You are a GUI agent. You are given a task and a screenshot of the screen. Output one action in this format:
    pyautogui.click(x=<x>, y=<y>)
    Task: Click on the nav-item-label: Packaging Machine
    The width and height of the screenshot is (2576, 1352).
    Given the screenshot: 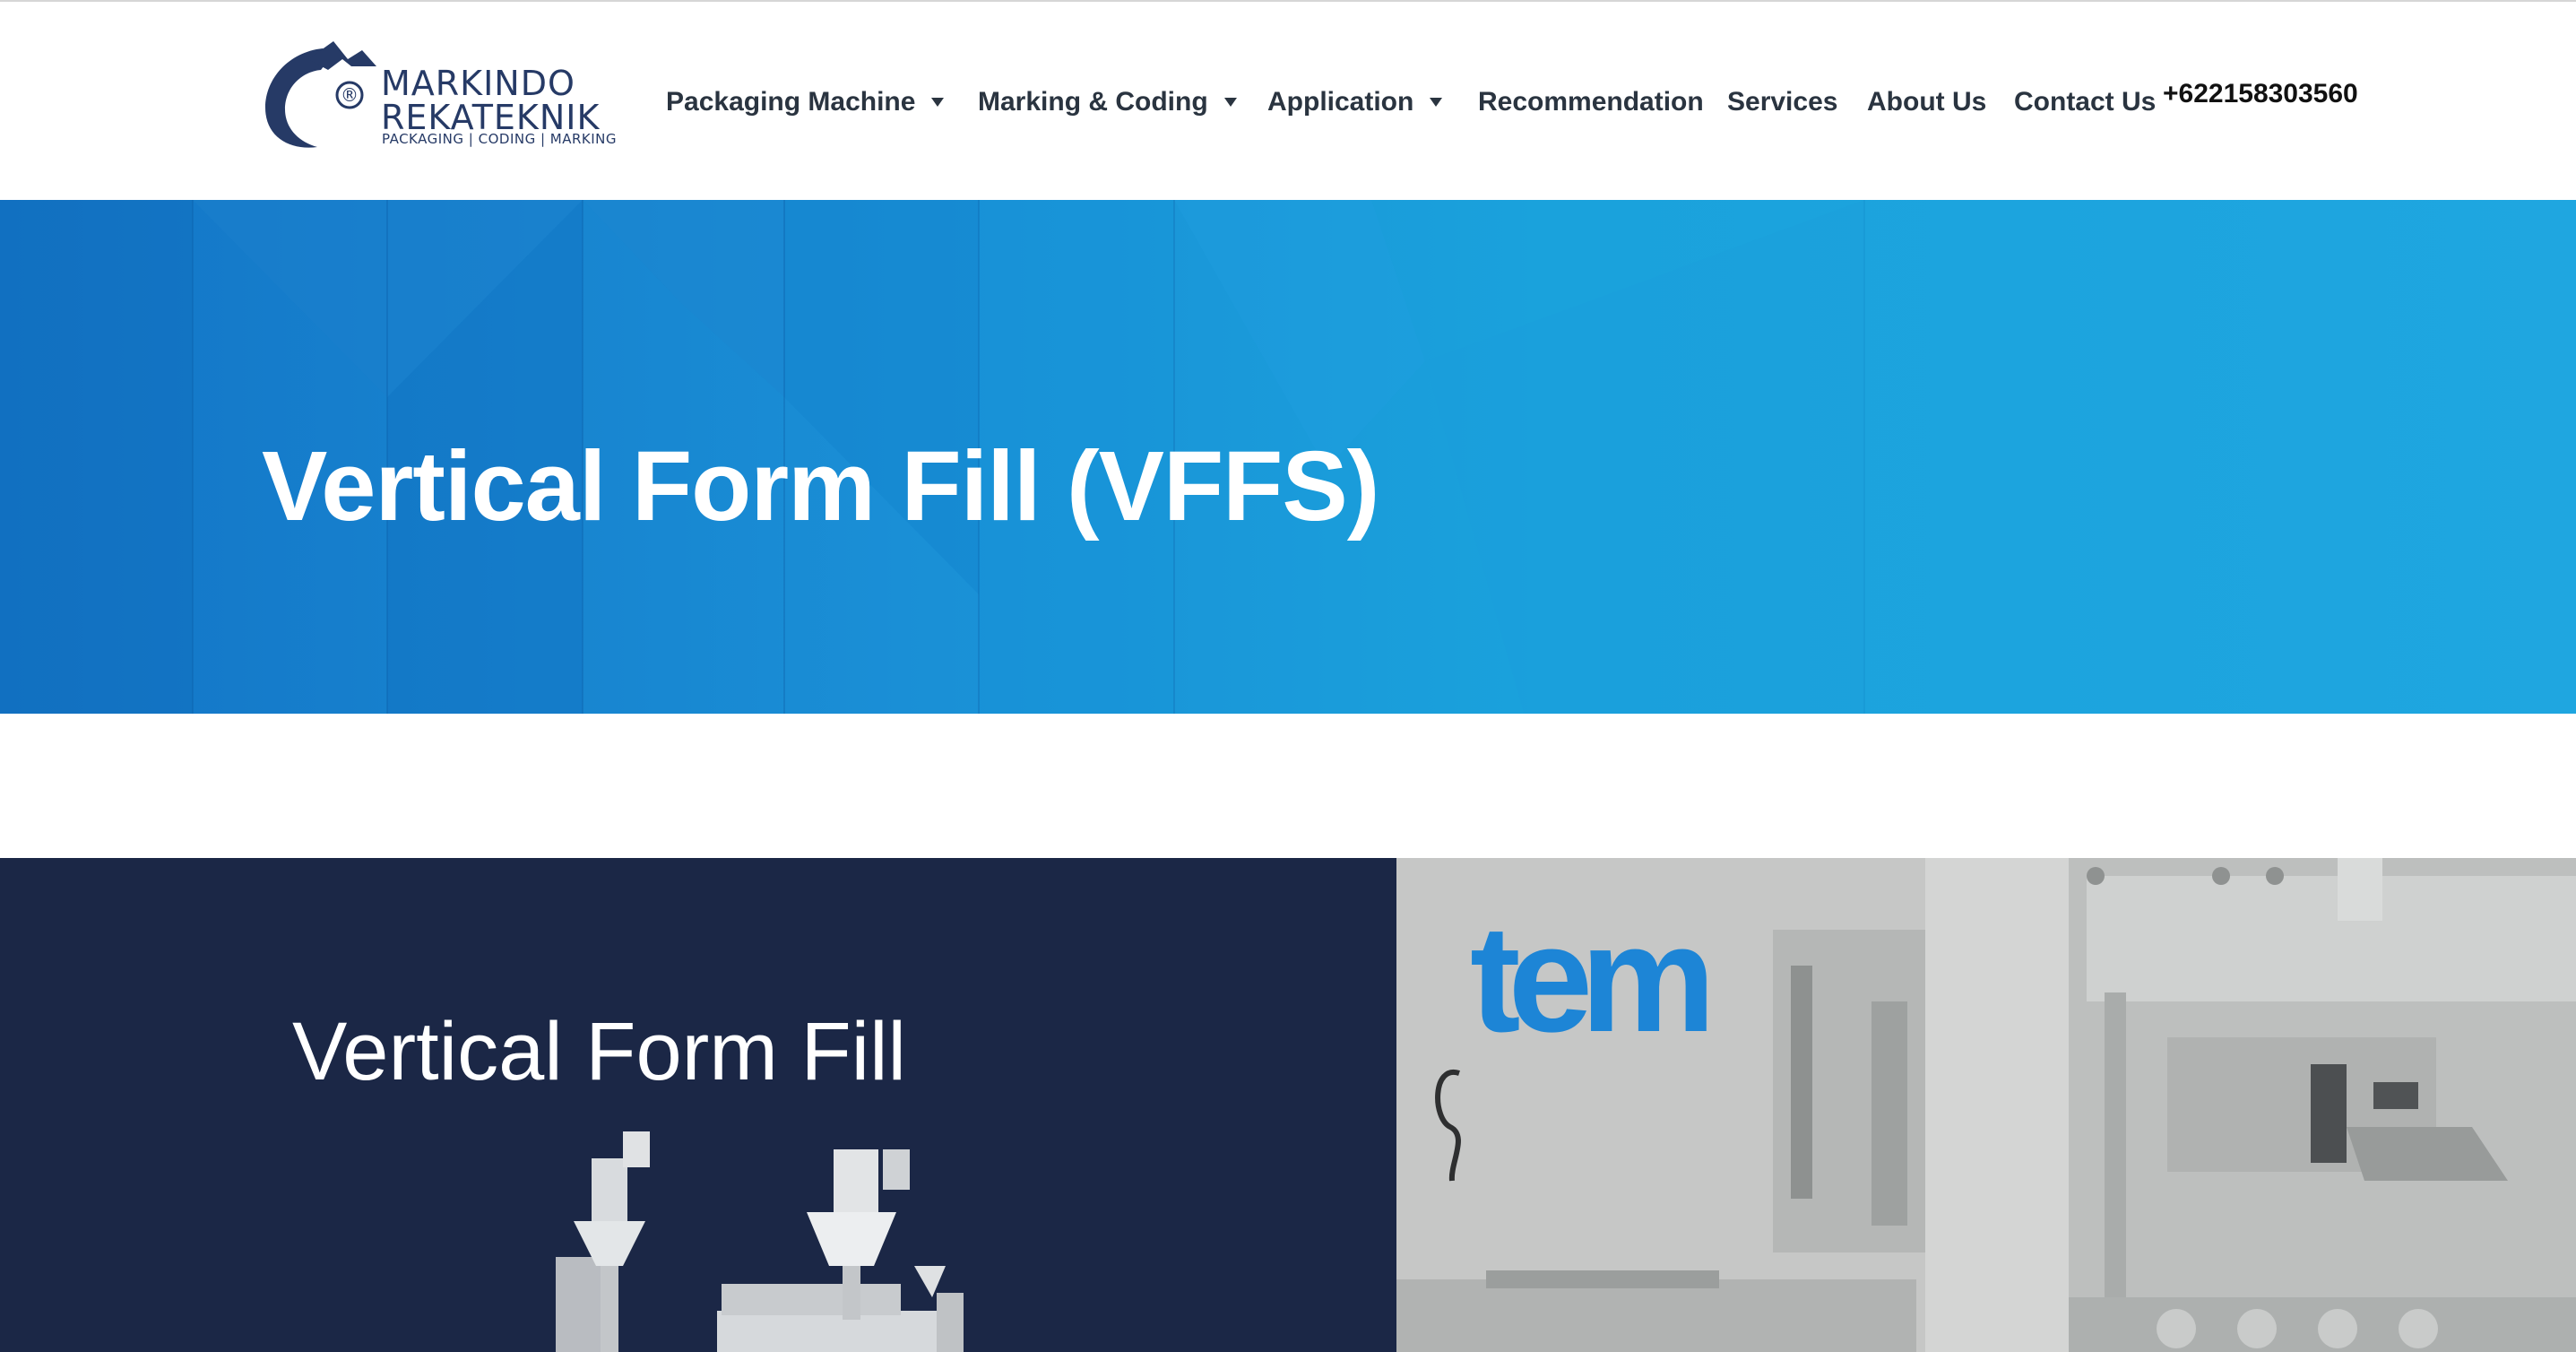 What is the action you would take?
    pyautogui.click(x=791, y=102)
    